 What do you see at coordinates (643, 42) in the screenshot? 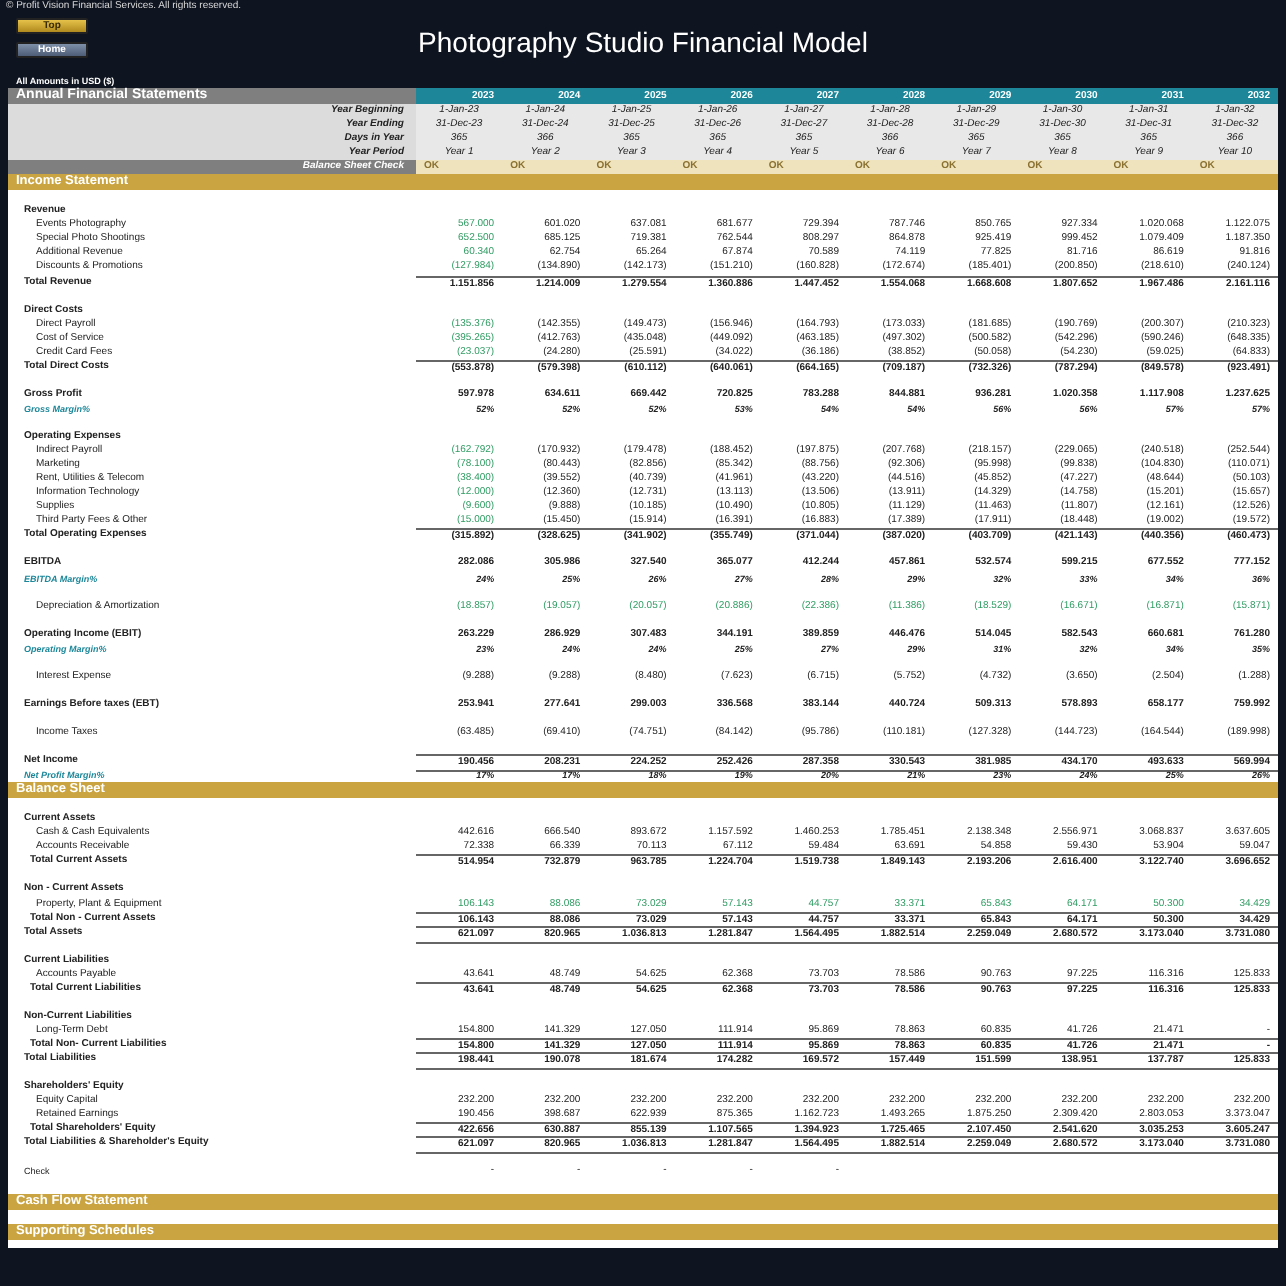
I see `model-title: Photography Studio Financial Model` at bounding box center [643, 42].